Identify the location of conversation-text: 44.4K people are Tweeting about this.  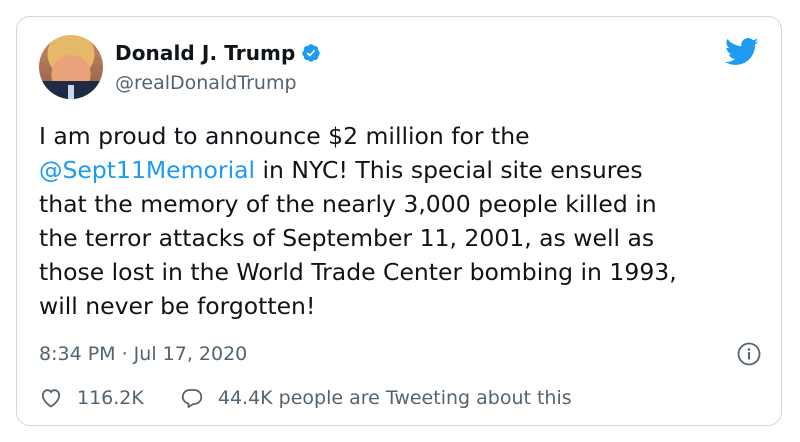
(394, 398).